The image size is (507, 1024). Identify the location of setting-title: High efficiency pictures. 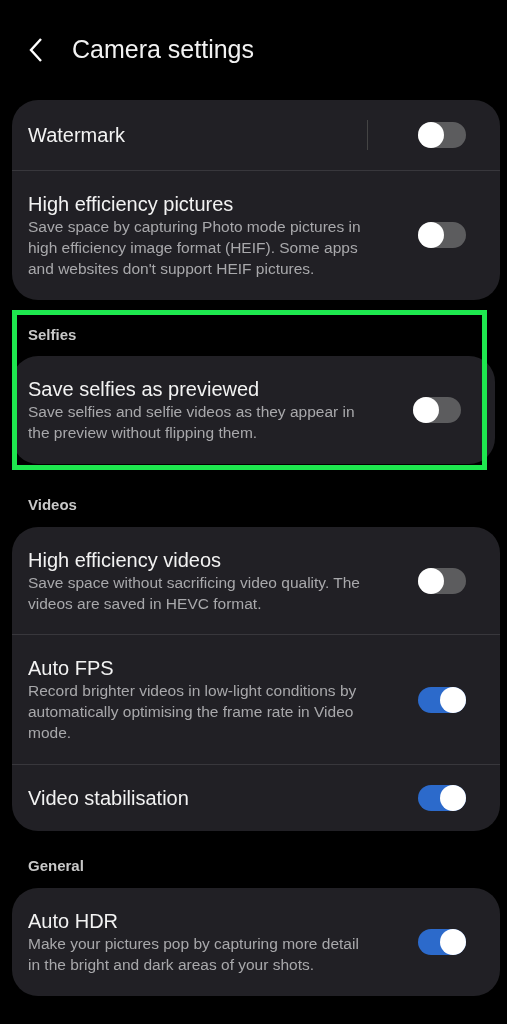
(131, 204).